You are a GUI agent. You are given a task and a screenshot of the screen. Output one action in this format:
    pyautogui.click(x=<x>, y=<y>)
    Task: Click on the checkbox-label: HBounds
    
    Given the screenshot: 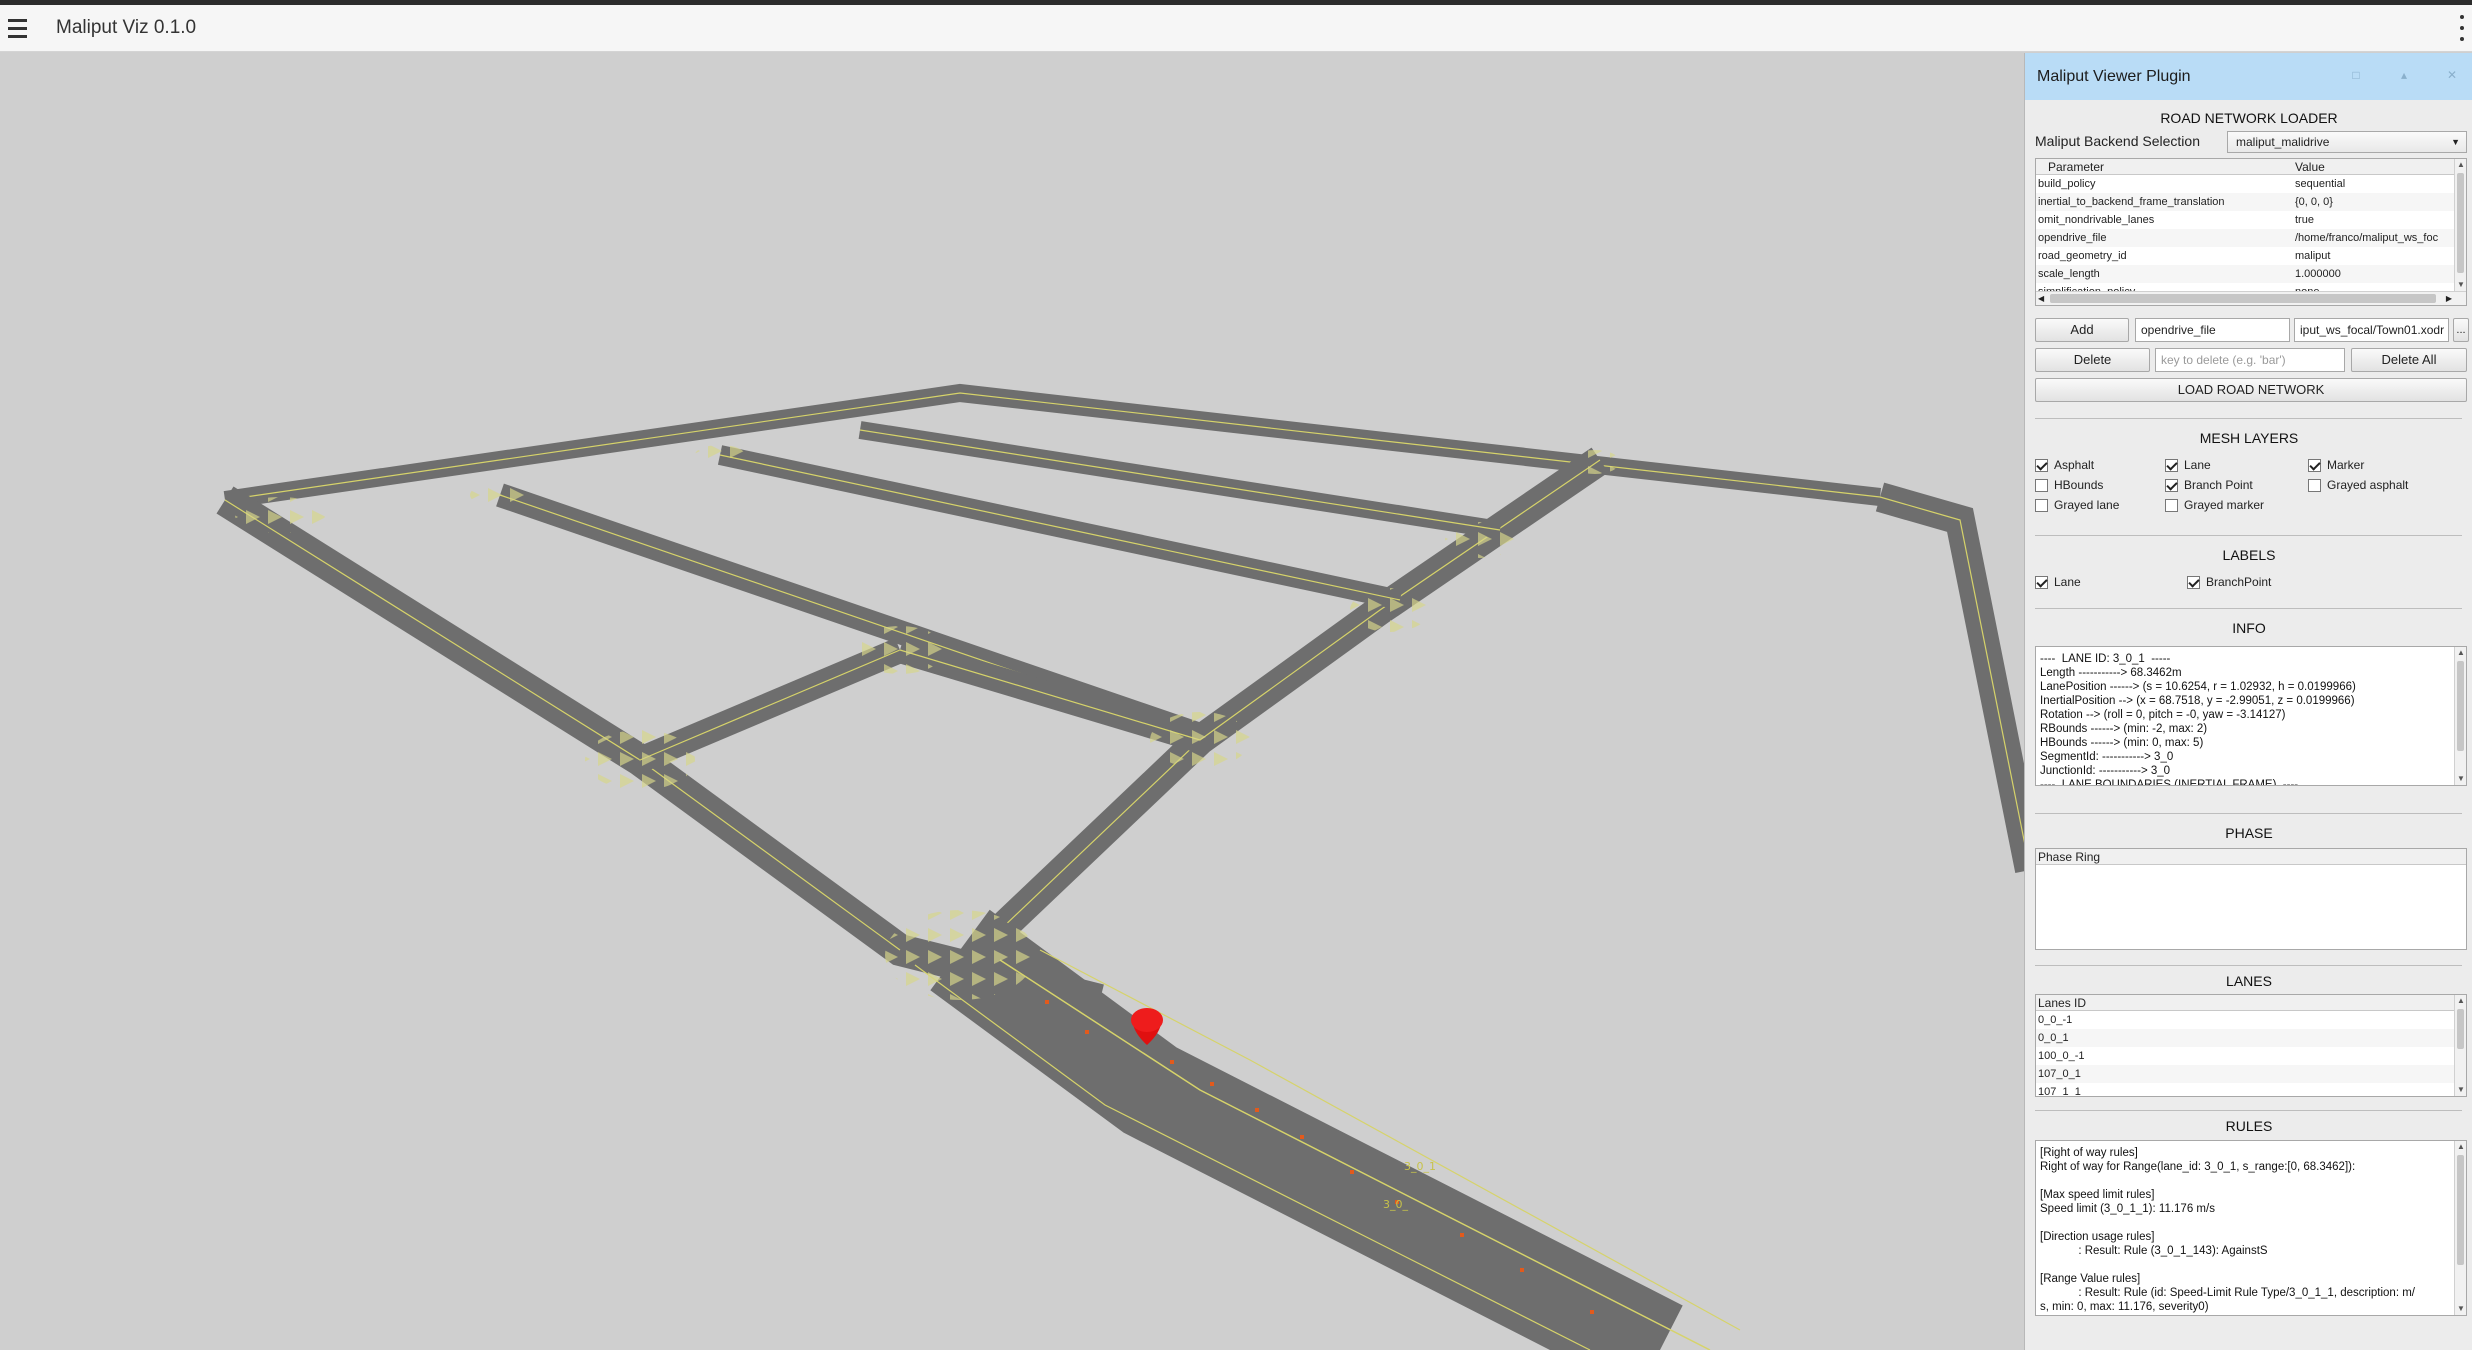 What is the action you would take?
    pyautogui.click(x=2079, y=485)
    